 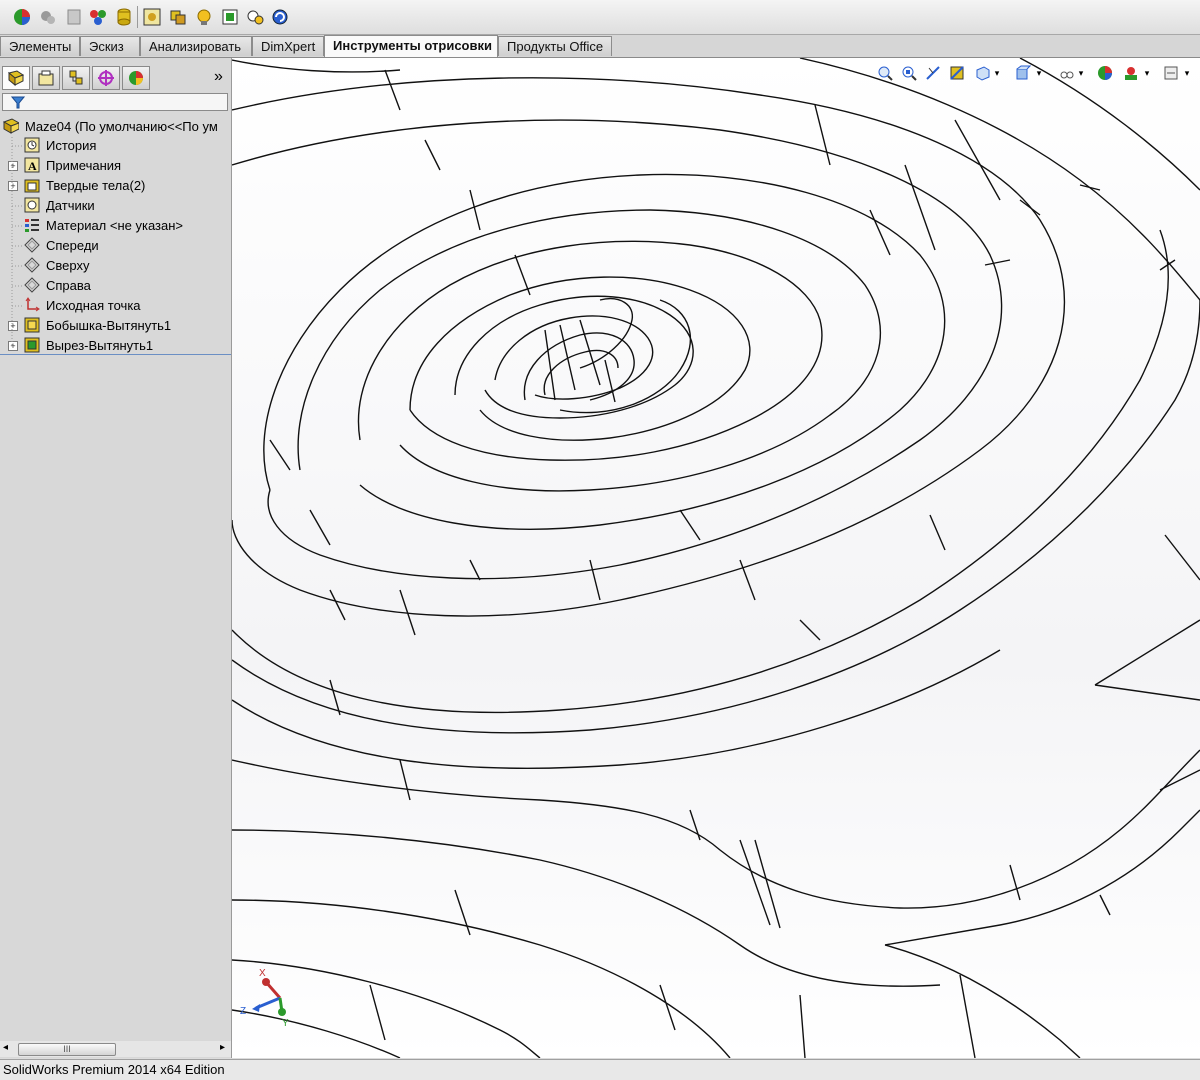 I want to click on feature-tree-tab, so click(x=16, y=78).